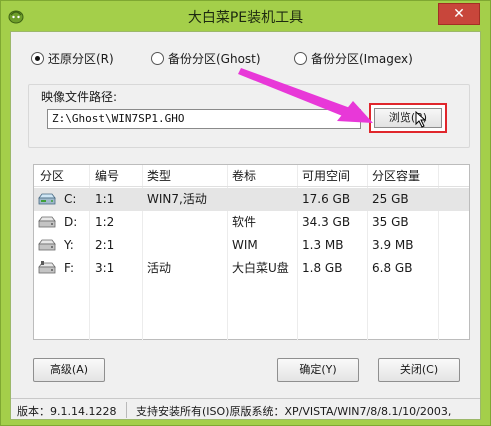 The image size is (491, 426). I want to click on column-header-type: 类型, so click(159, 176).